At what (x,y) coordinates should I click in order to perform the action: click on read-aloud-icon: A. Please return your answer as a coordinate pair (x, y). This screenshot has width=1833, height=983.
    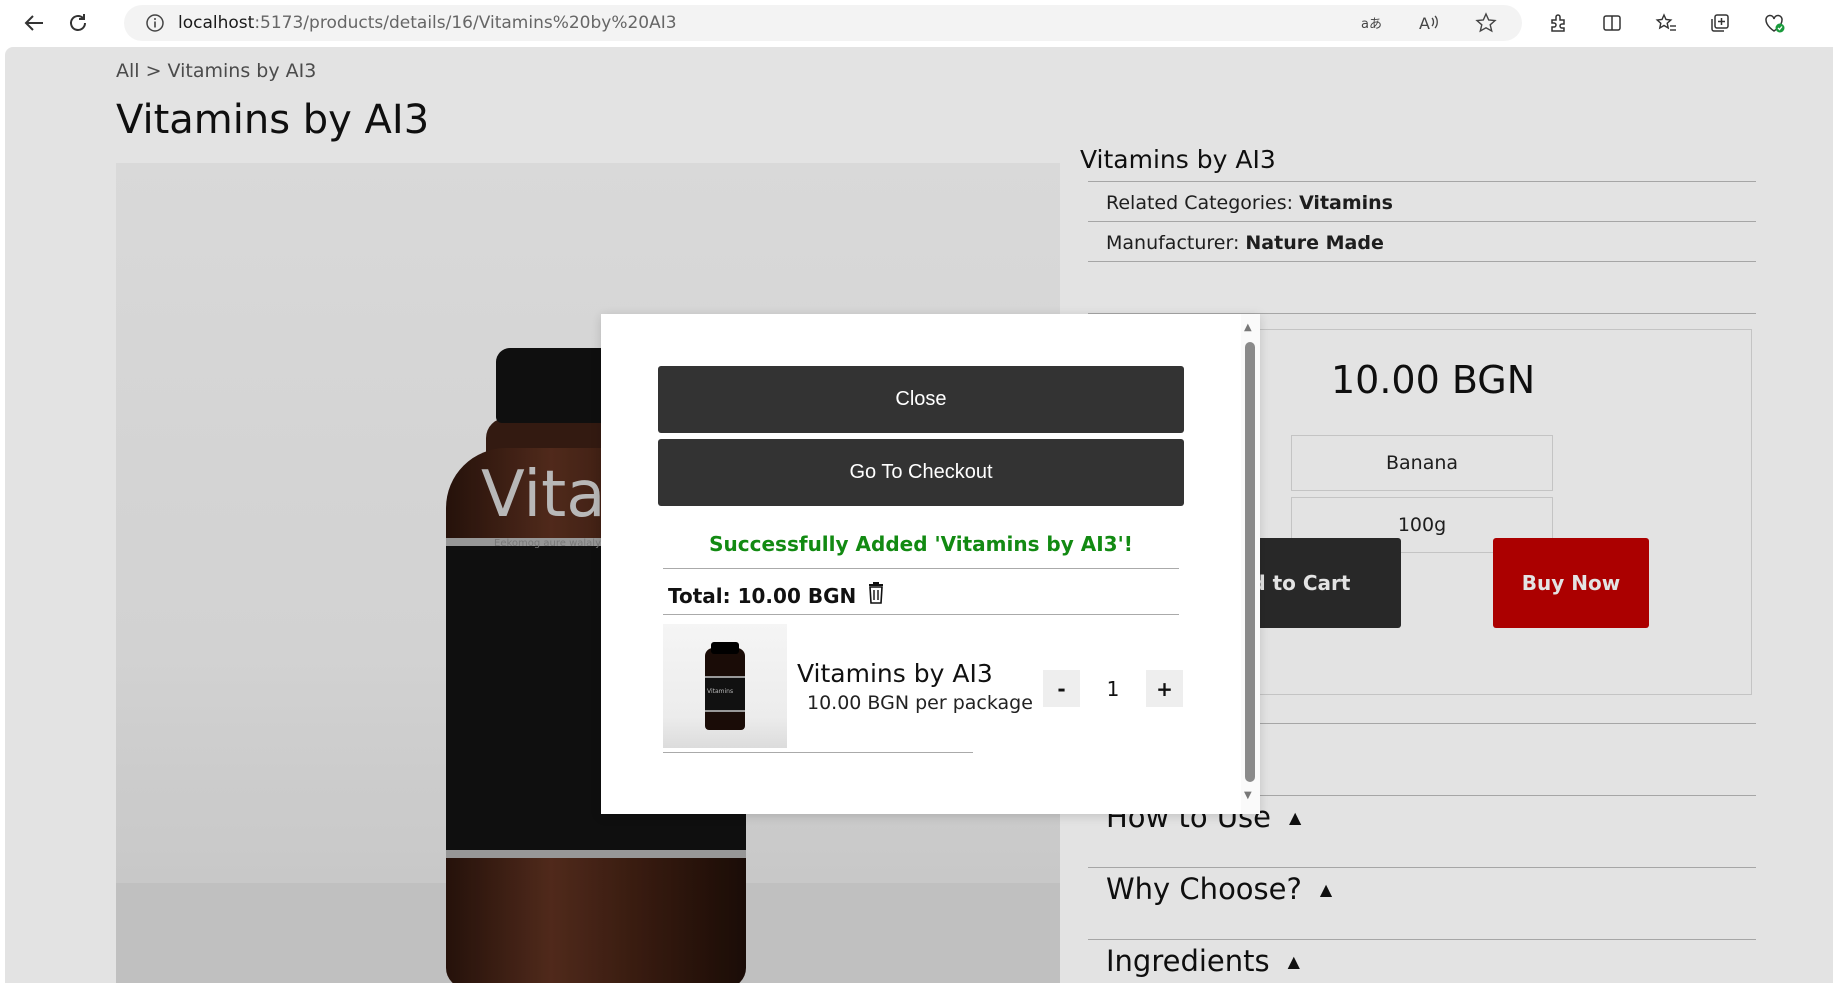
    Looking at the image, I should click on (1428, 23).